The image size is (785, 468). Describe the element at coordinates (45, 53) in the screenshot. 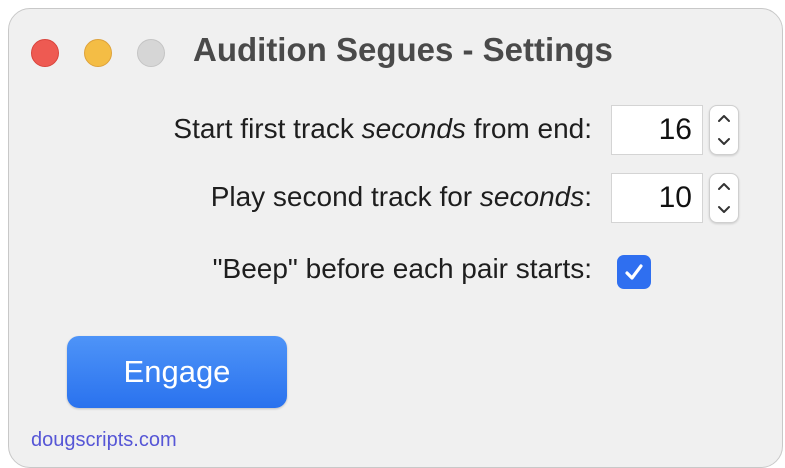

I see `close-window-button` at that location.